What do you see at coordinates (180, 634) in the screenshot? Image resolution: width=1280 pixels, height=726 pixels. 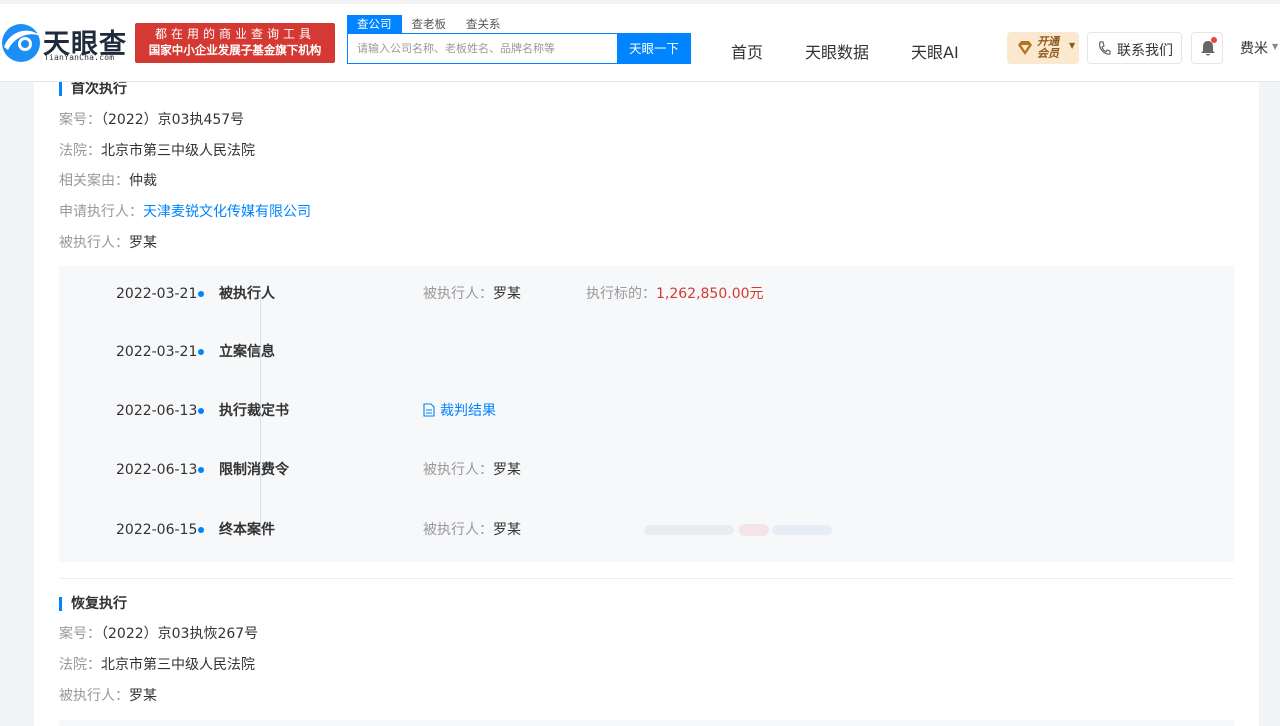 I see `case-number-value: （2022）京03执恢267号` at bounding box center [180, 634].